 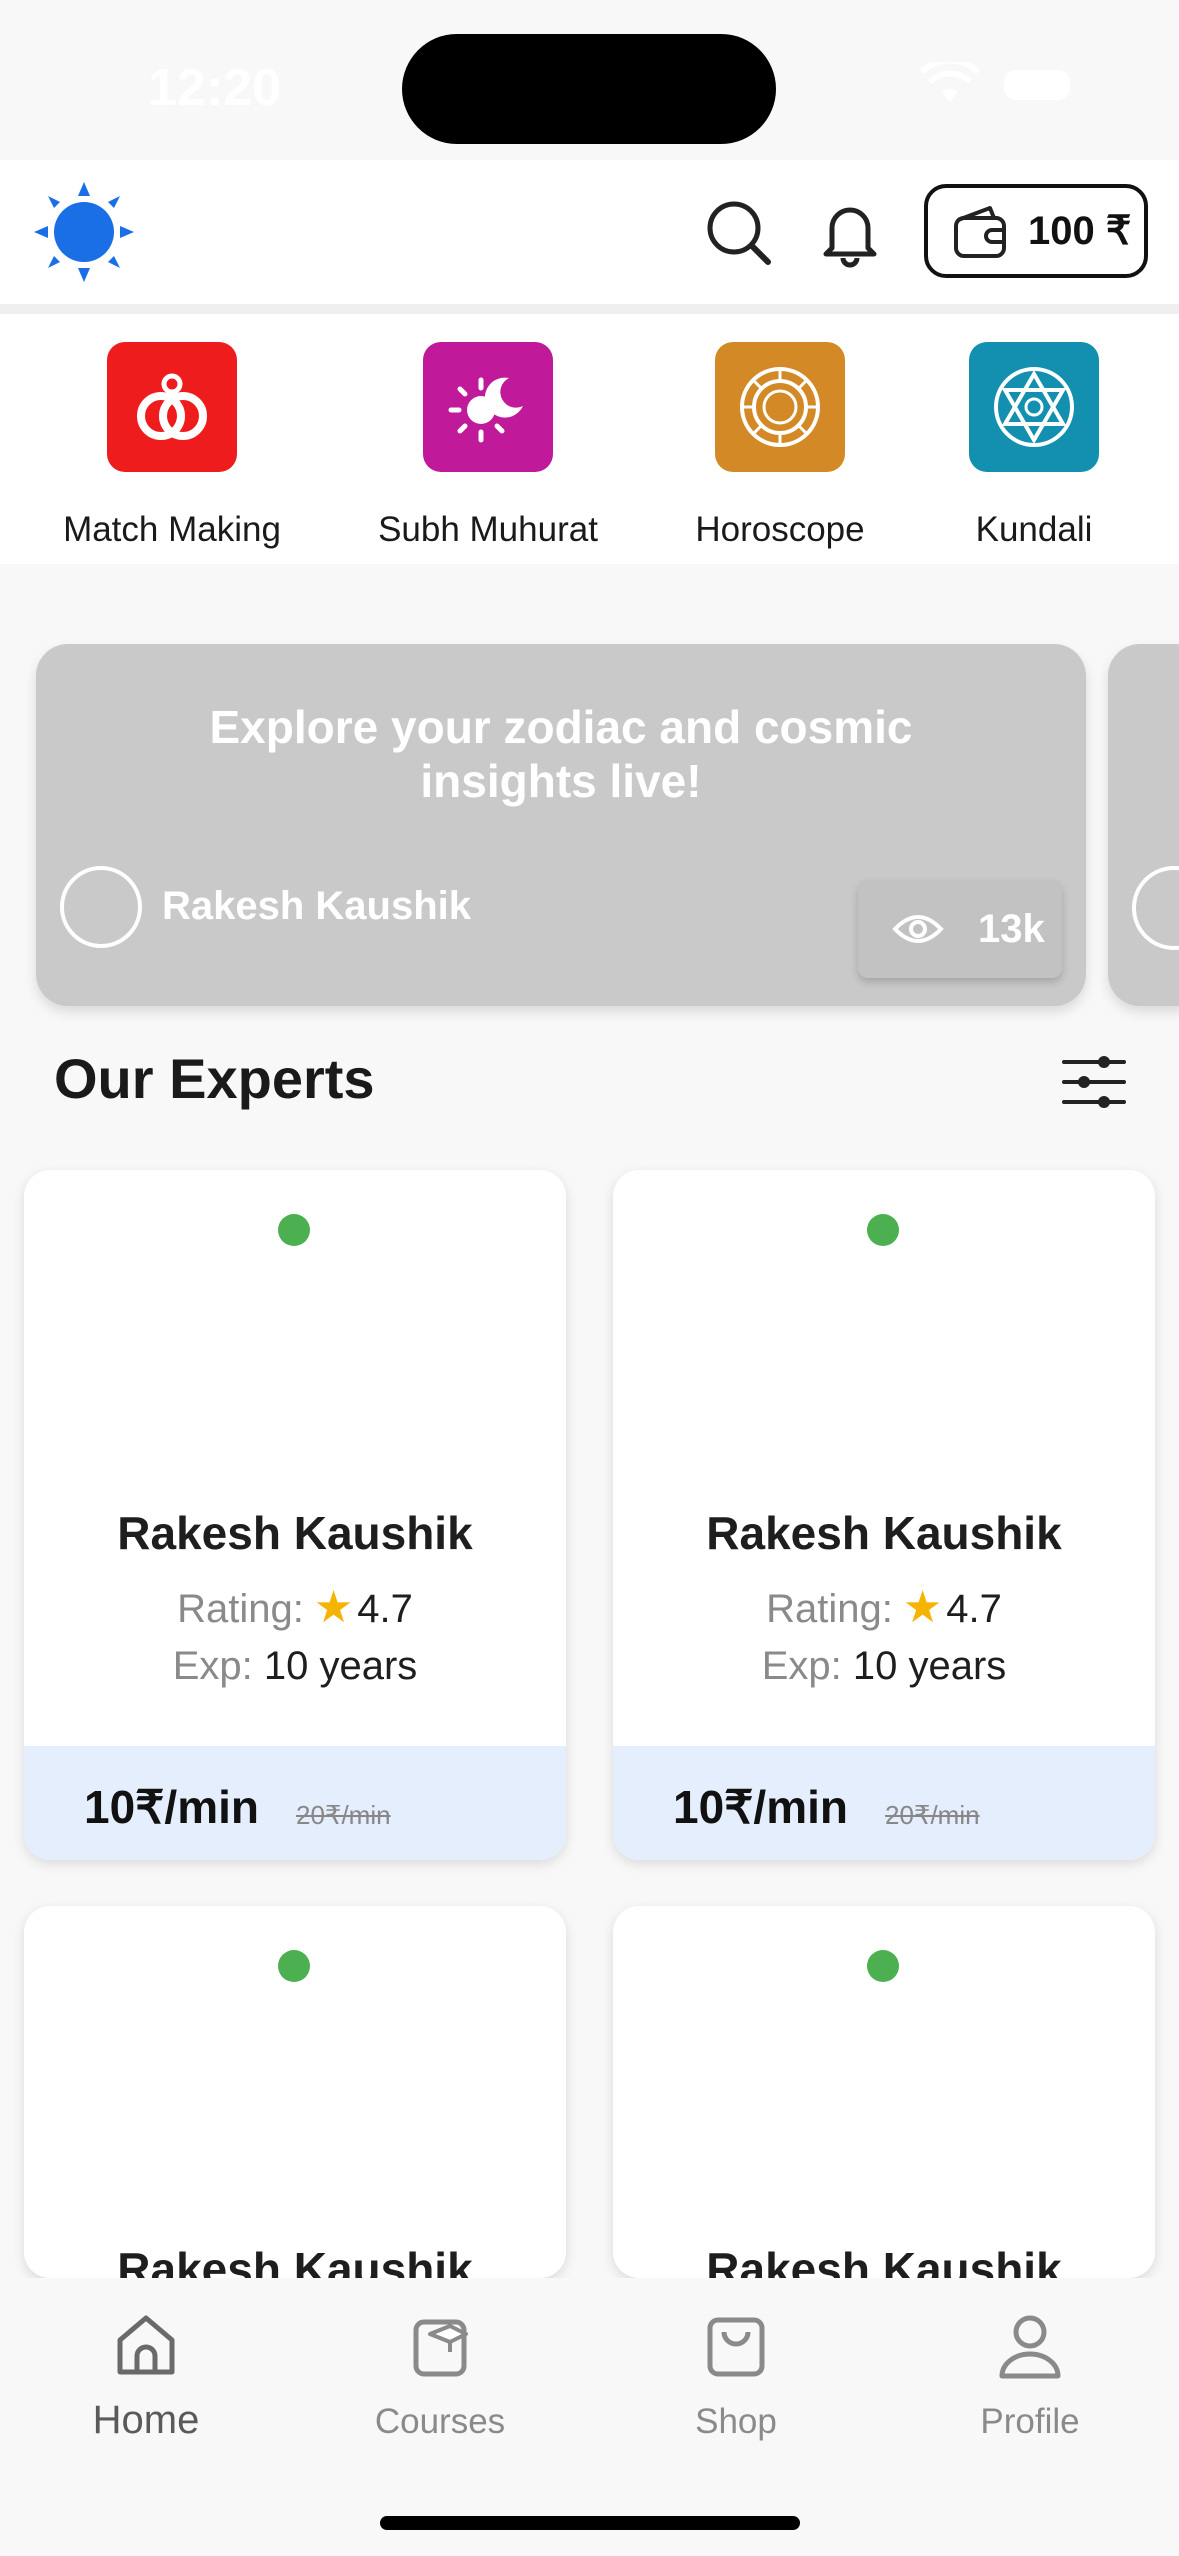 What do you see at coordinates (1030, 2347) in the screenshot?
I see `profile-icon` at bounding box center [1030, 2347].